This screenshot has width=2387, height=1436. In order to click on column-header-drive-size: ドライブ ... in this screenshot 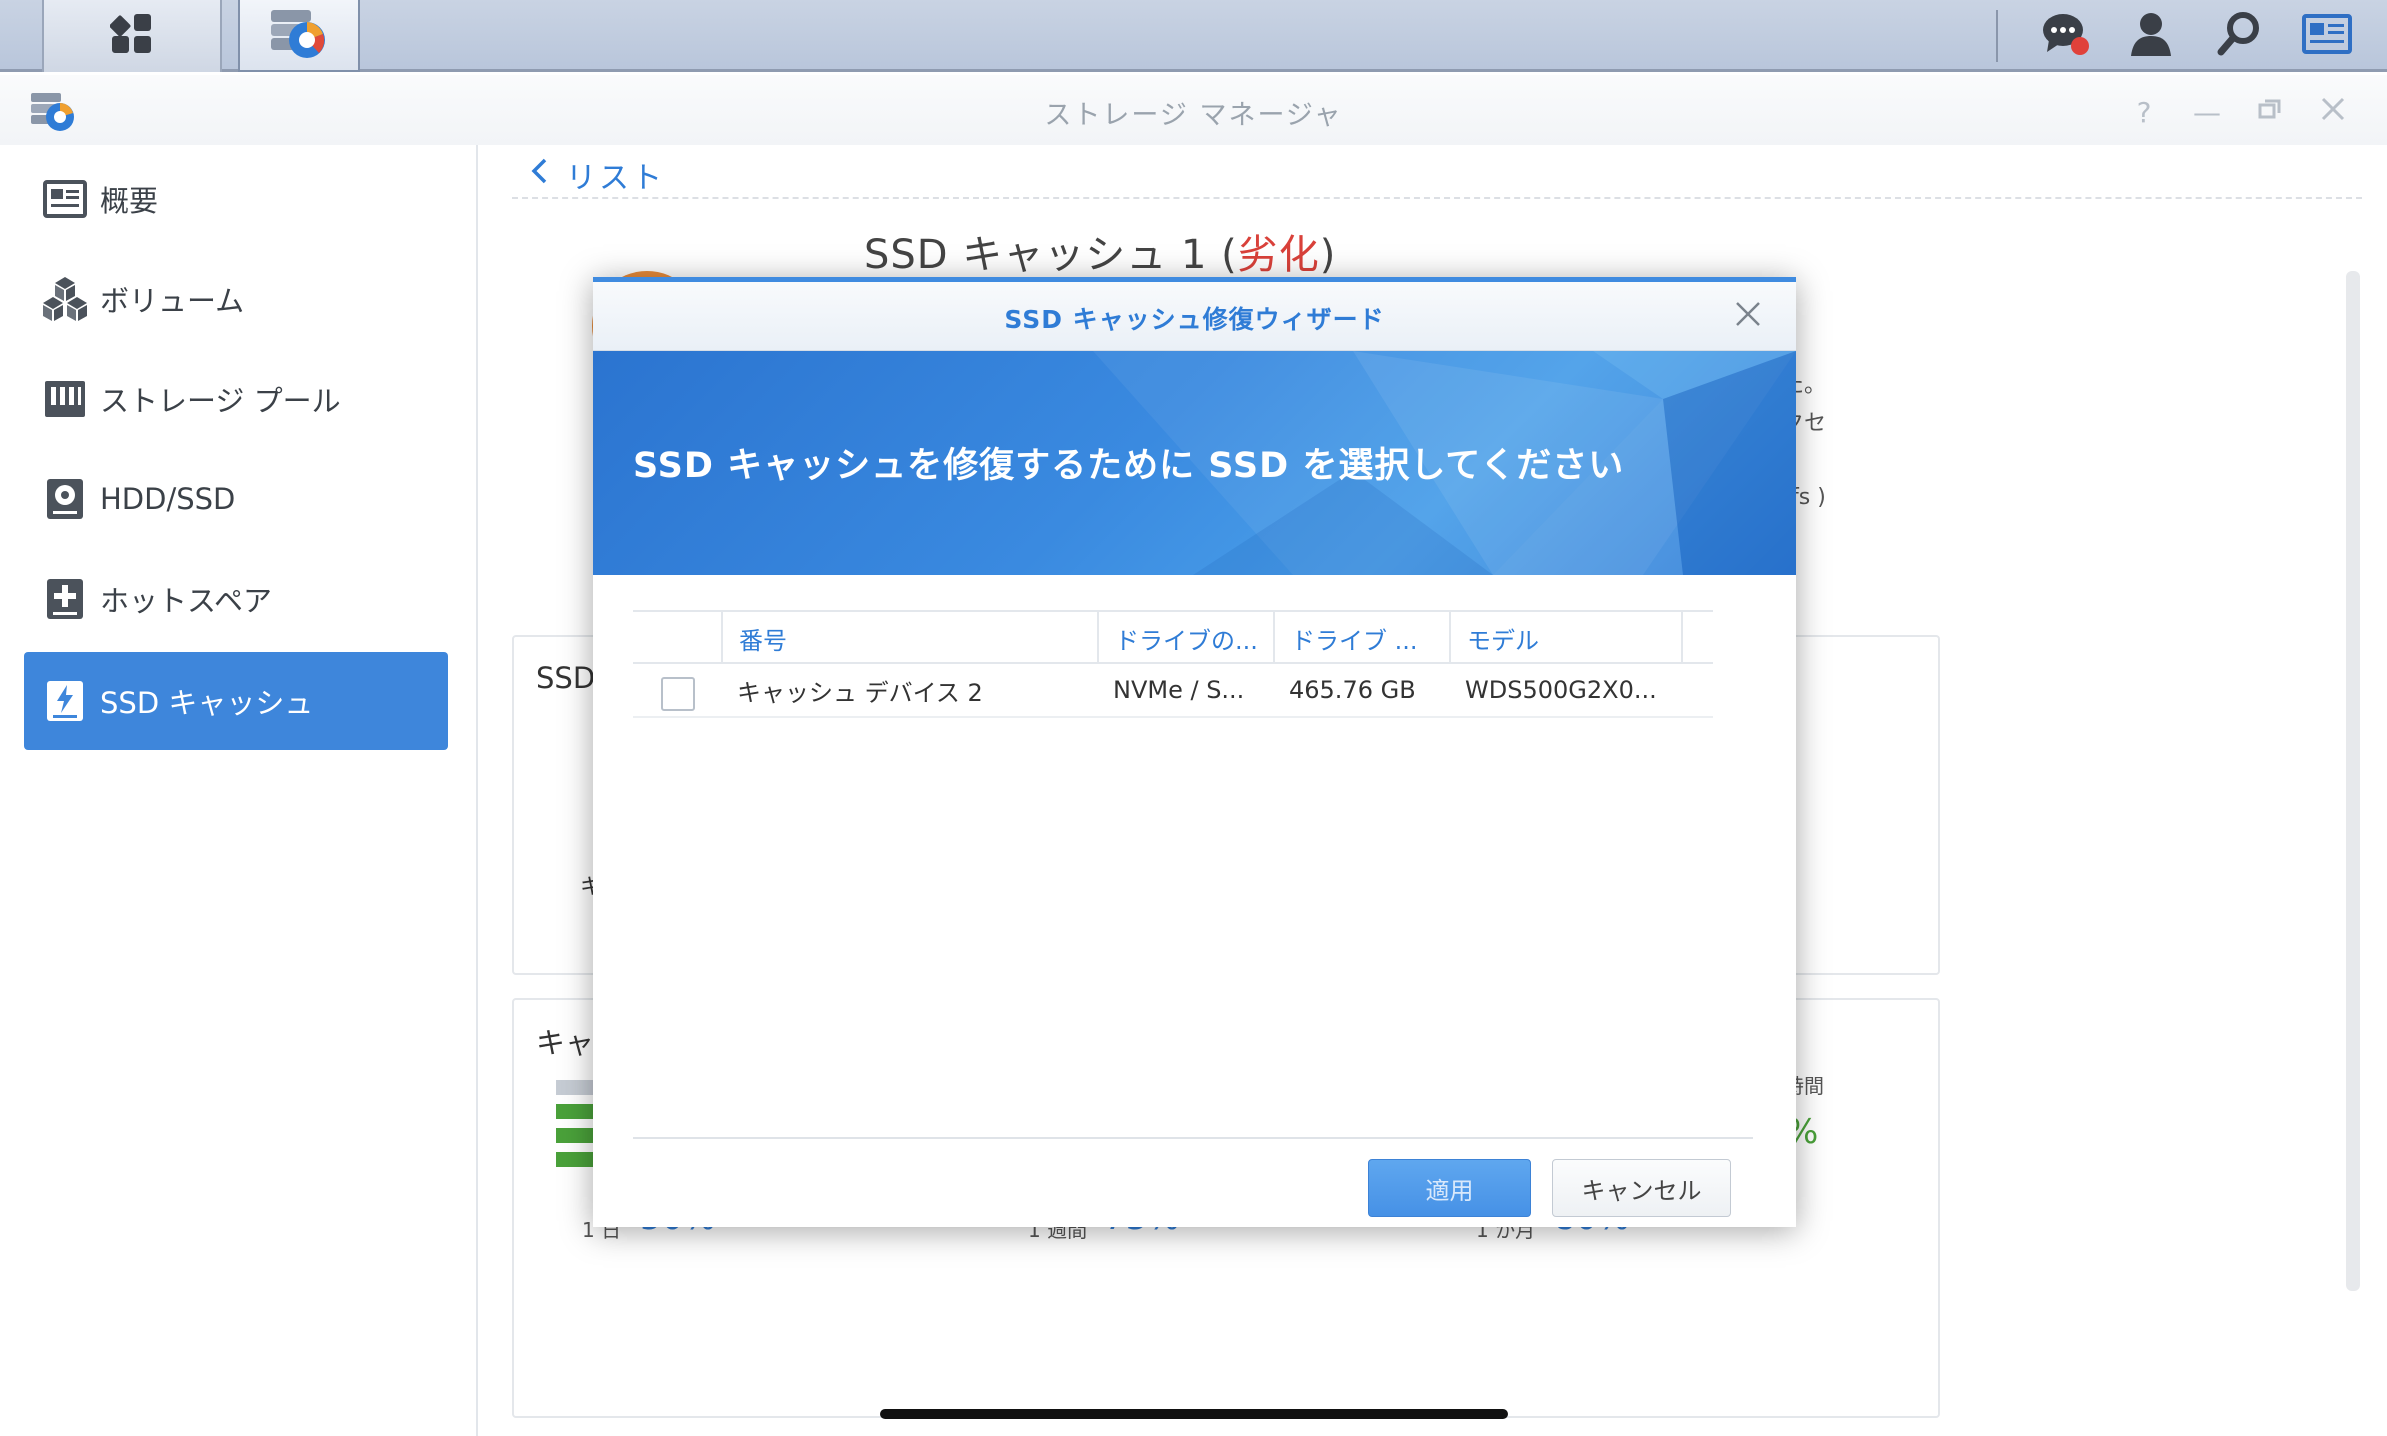, I will do `click(1361, 638)`.